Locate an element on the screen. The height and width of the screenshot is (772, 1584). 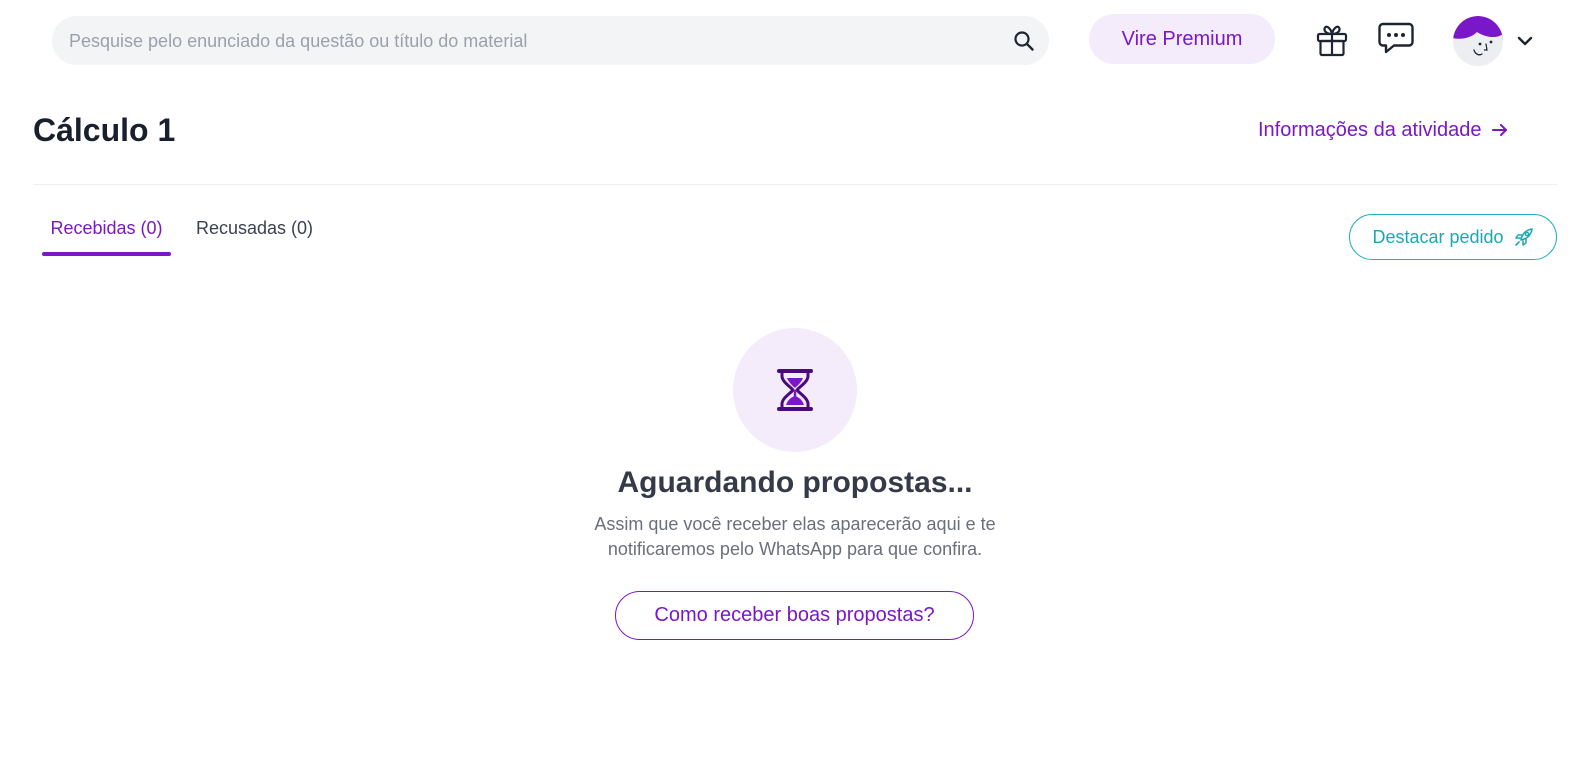
tab-recusadas: Recusadas (0) is located at coordinates (254, 237).